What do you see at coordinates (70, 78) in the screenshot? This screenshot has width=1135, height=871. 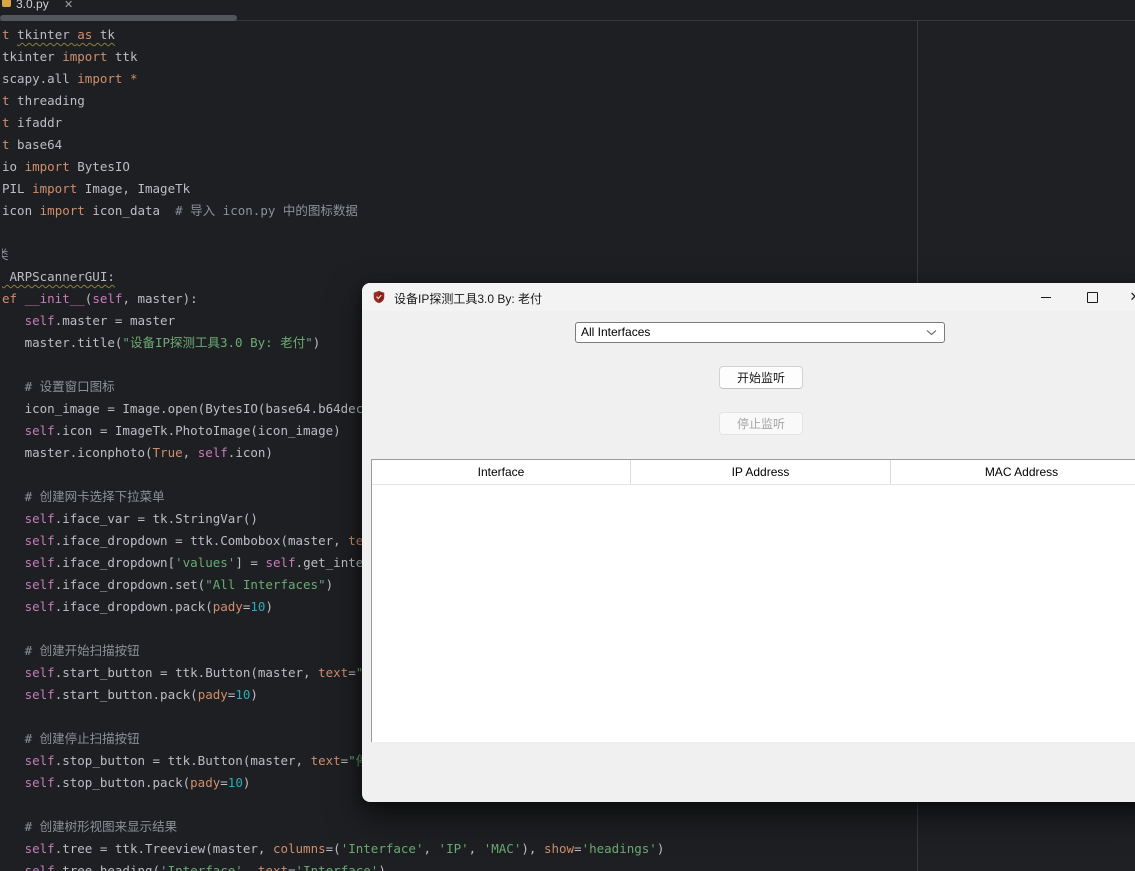 I see `code-line: scapy.all import *` at bounding box center [70, 78].